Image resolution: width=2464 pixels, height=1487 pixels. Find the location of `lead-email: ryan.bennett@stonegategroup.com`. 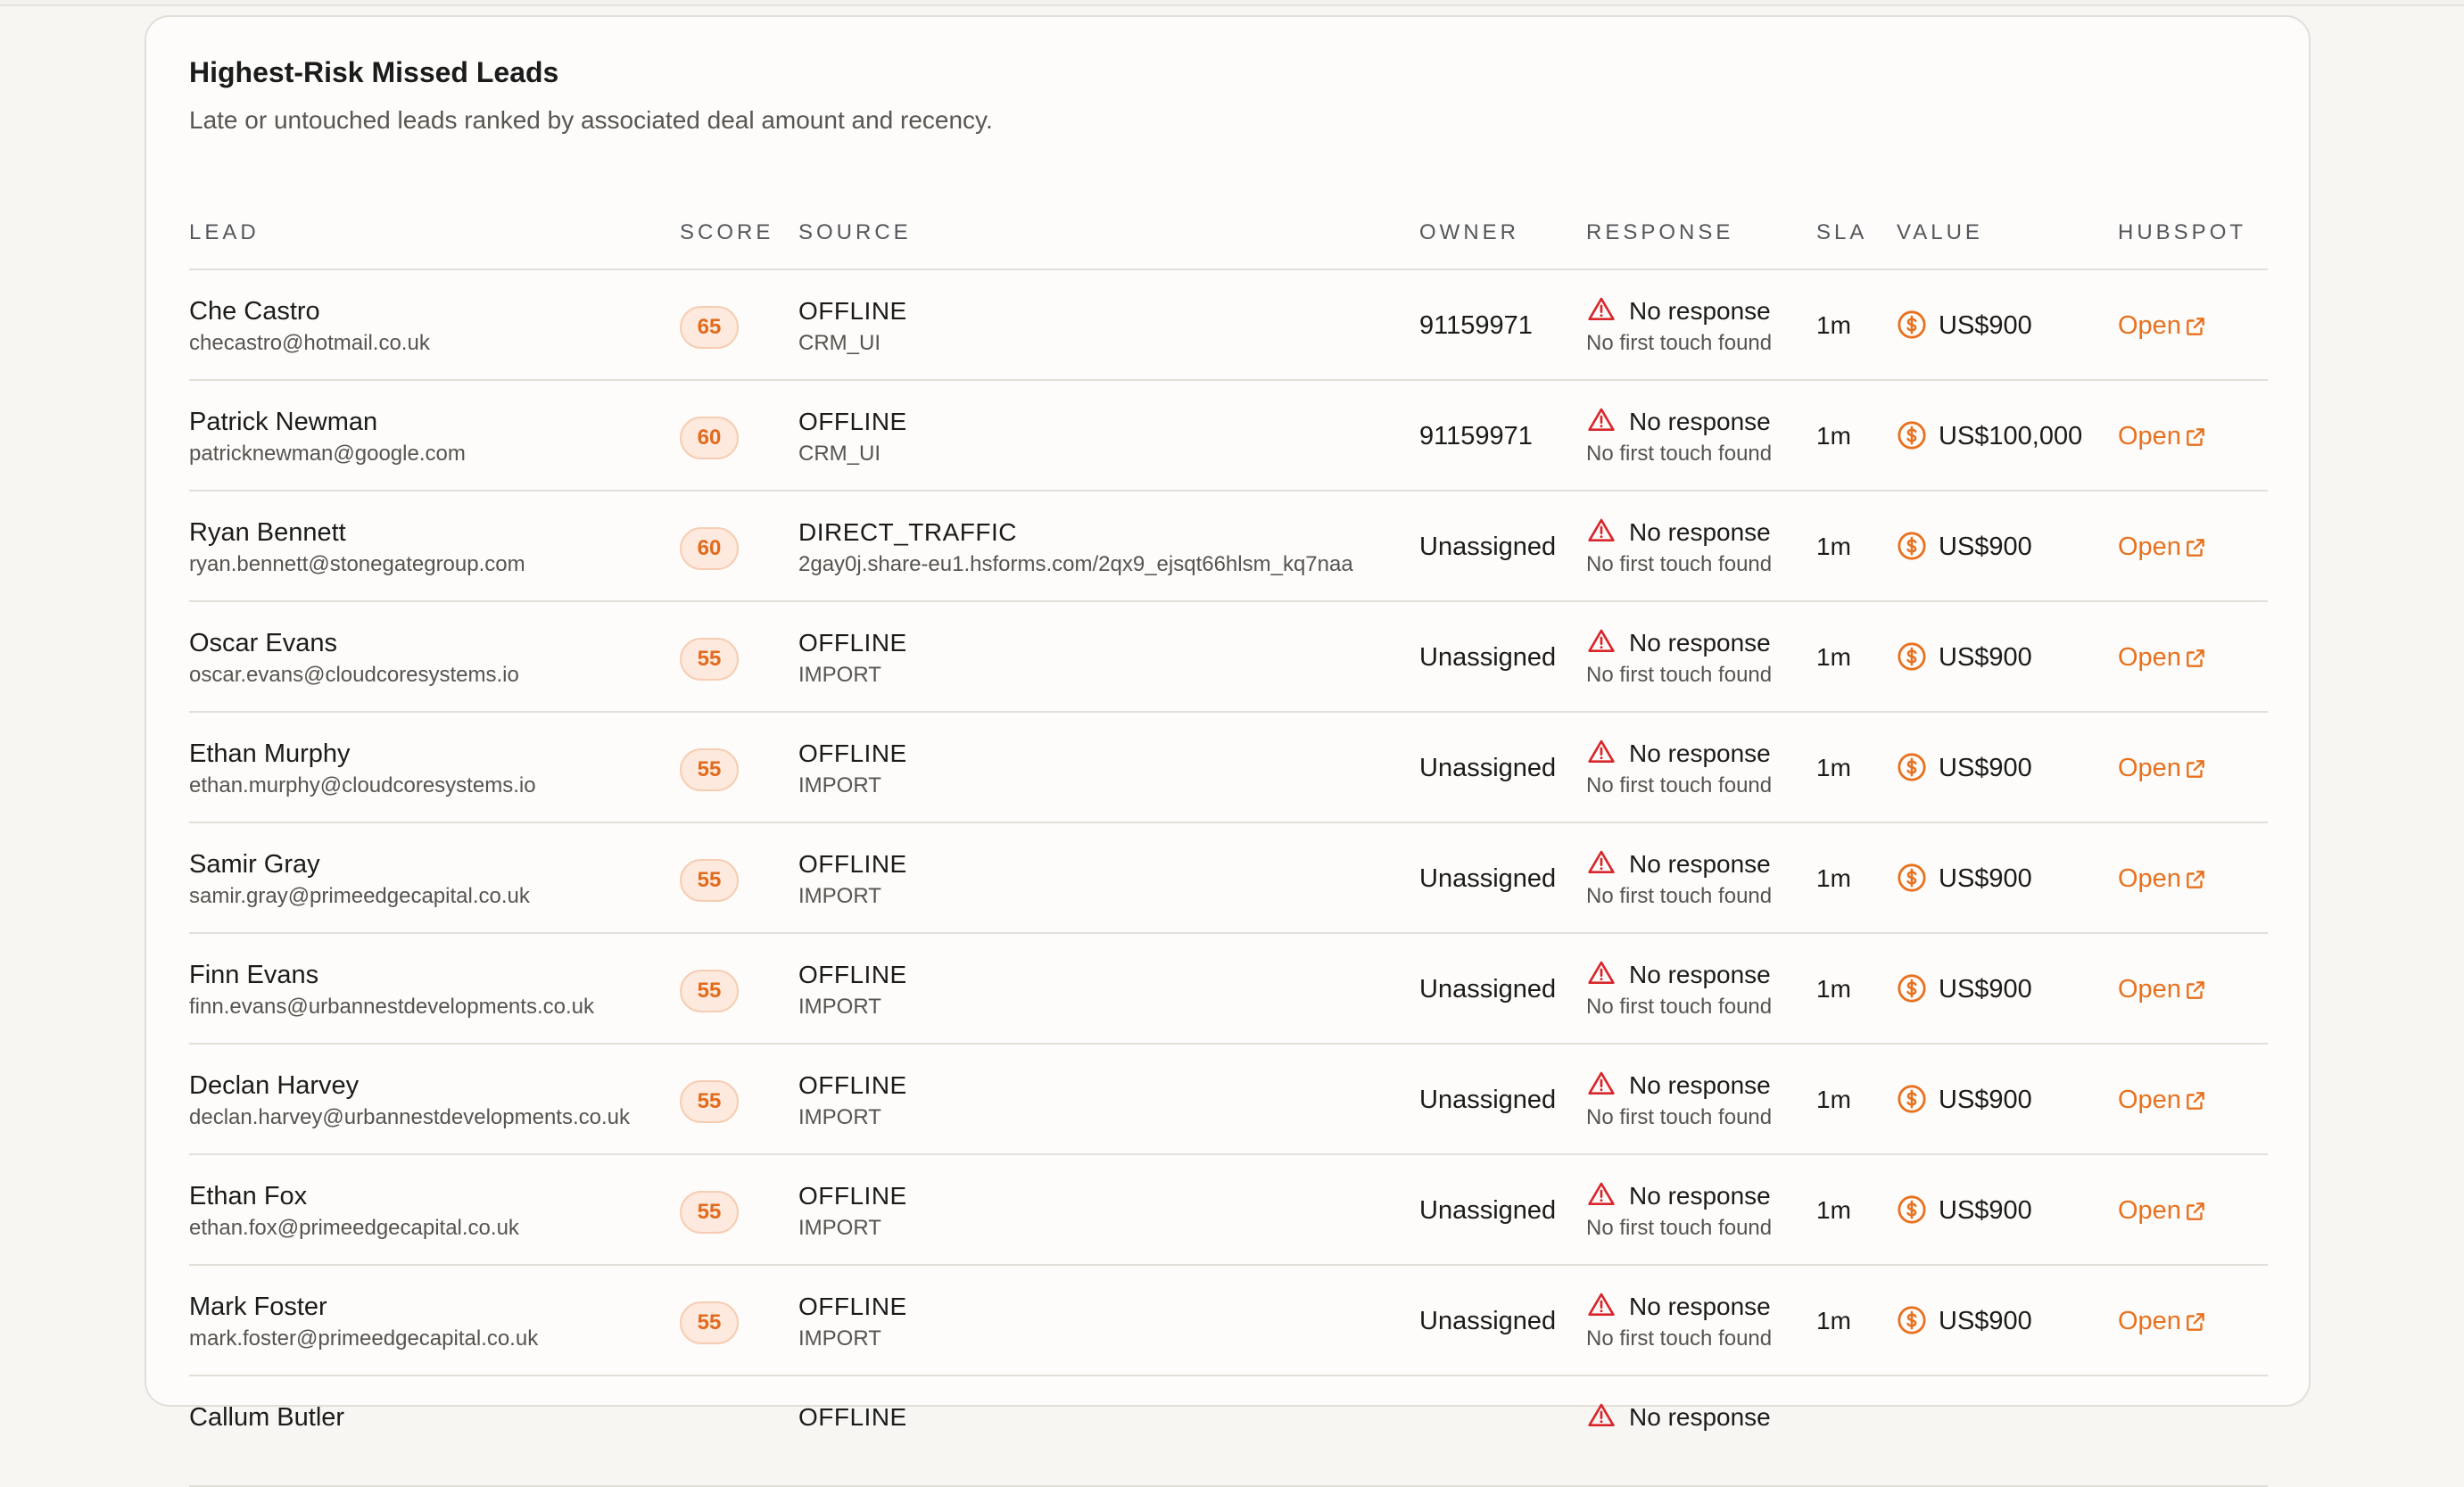

lead-email: ryan.bennett@stonegategroup.com is located at coordinates (357, 564).